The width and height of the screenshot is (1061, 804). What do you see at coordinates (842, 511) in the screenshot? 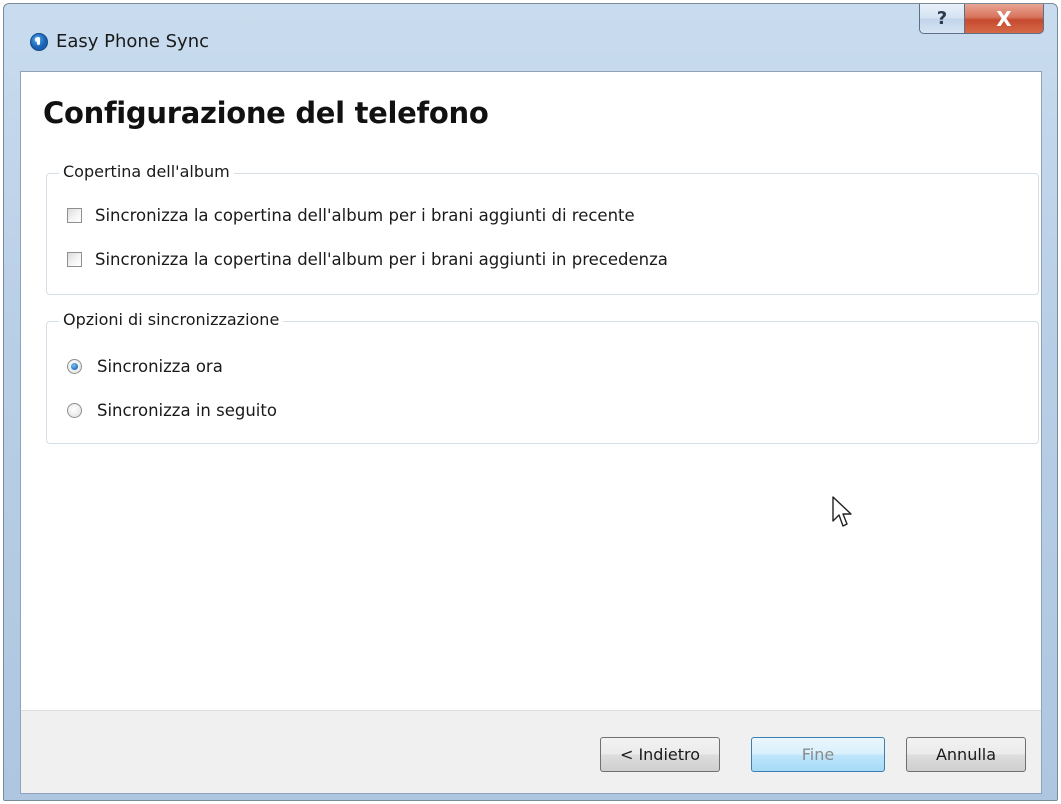
I see `mouse-pointer-icon` at bounding box center [842, 511].